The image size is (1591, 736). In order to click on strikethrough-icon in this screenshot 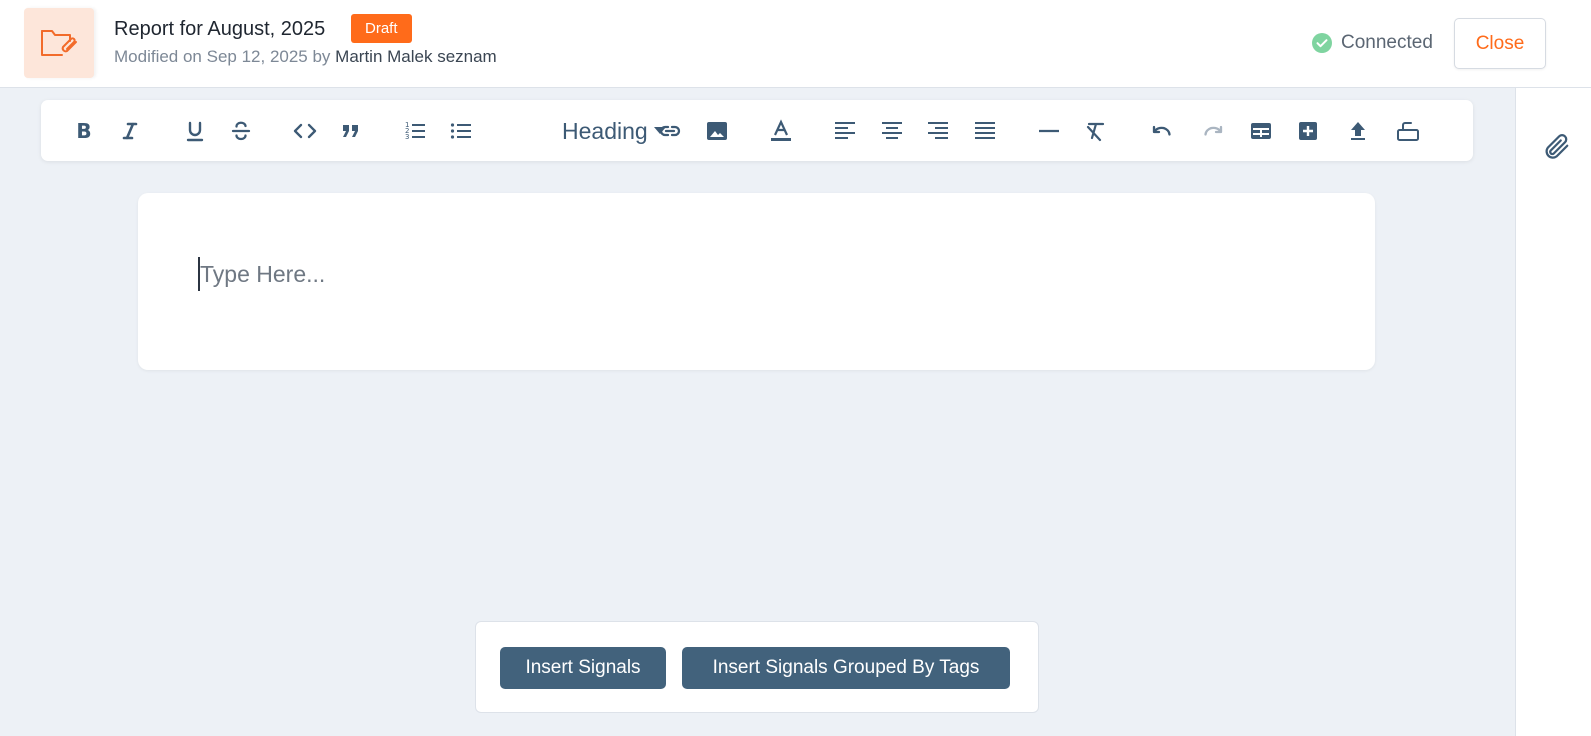, I will do `click(241, 131)`.